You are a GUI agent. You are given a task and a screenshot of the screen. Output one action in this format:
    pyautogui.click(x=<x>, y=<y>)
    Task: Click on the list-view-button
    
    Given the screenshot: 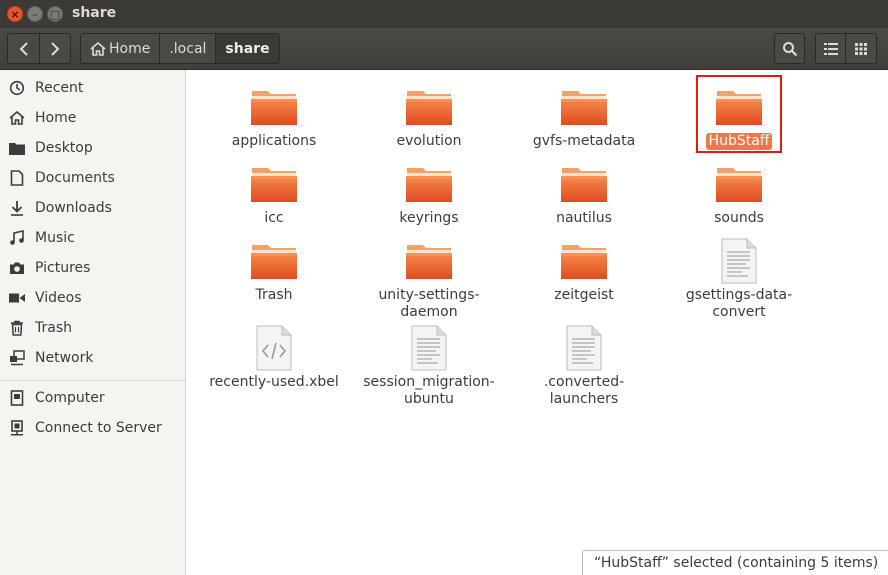 What is the action you would take?
    pyautogui.click(x=830, y=48)
    